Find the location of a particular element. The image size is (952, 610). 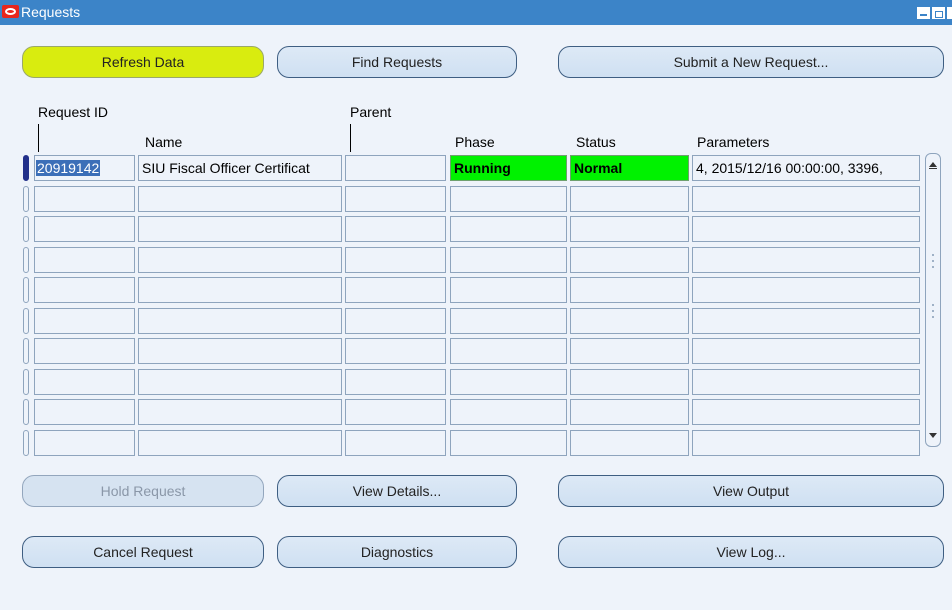

phase-cell: Running is located at coordinates (508, 168).